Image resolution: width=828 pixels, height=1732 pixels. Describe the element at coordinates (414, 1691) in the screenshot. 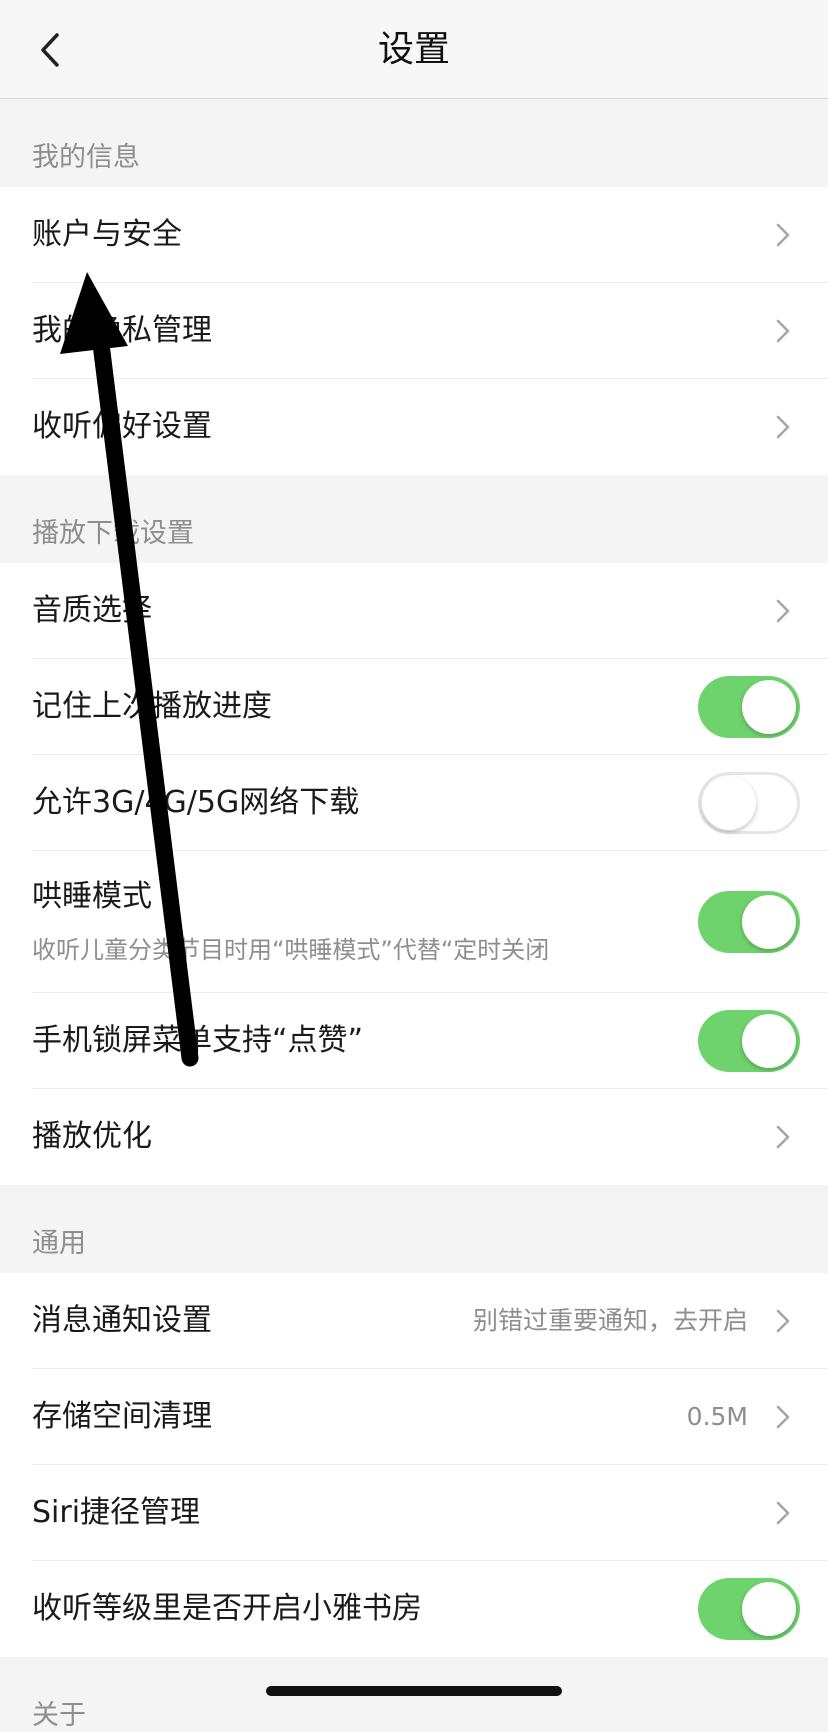

I see `home-indicator` at that location.